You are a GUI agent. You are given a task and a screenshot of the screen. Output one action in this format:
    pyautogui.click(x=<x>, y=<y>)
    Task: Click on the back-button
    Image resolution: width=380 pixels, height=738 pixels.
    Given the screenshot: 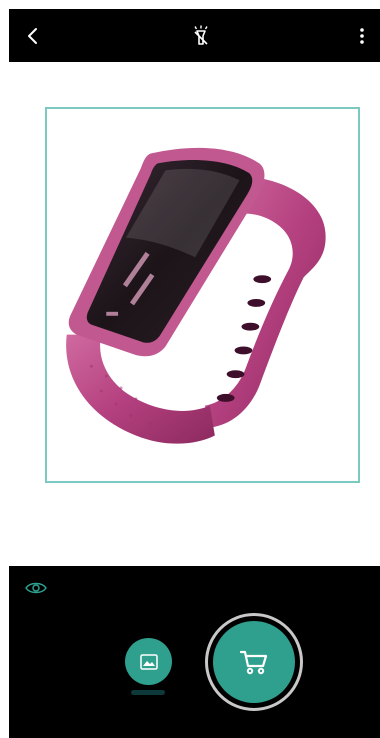 What is the action you would take?
    pyautogui.click(x=33, y=35)
    